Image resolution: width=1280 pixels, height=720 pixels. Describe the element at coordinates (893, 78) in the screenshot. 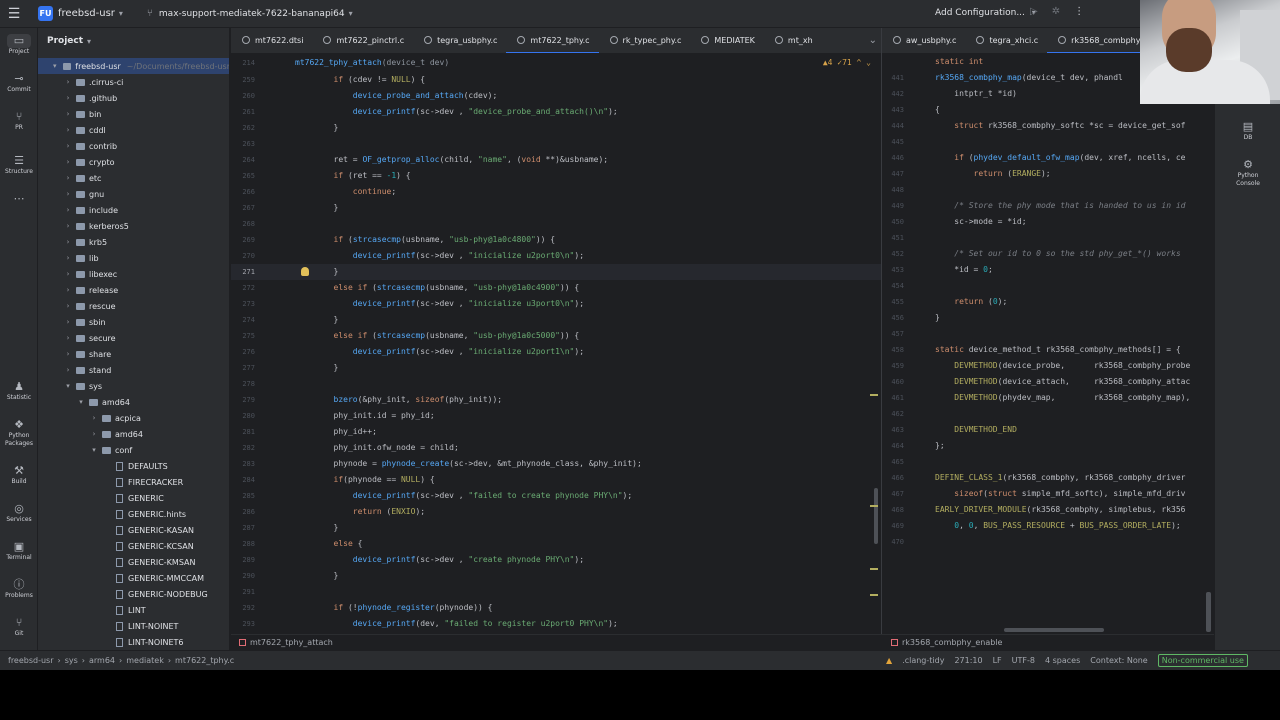

I see `line-number: 441` at that location.